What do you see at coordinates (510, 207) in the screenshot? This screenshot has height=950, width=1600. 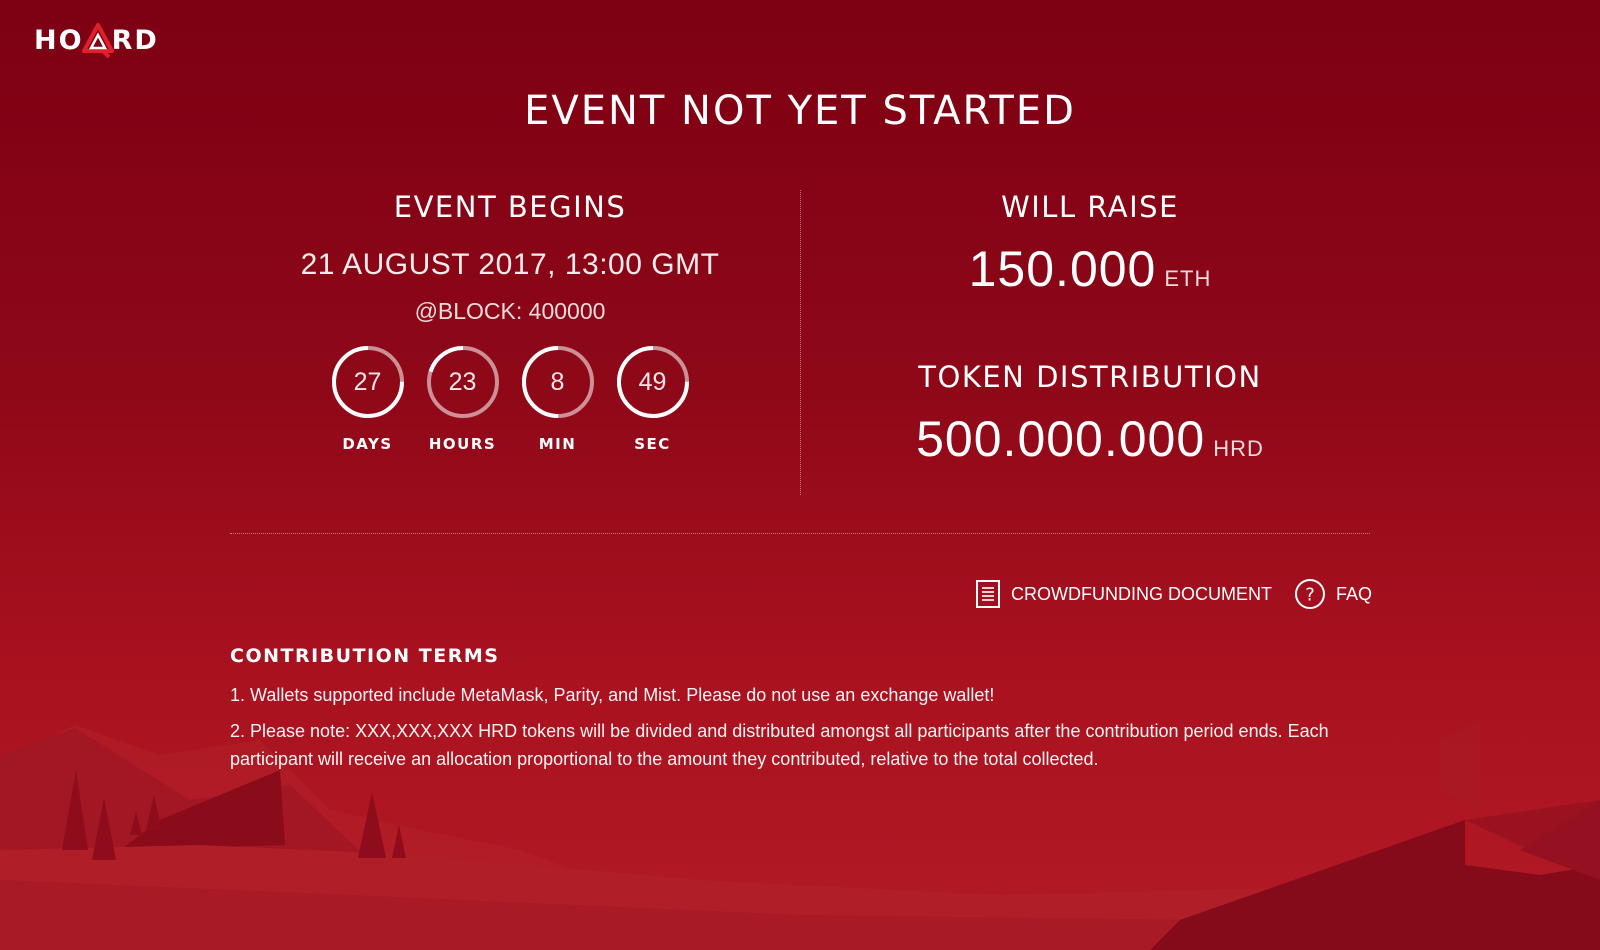 I see `event-begins-heading: EVENT BEGINS` at bounding box center [510, 207].